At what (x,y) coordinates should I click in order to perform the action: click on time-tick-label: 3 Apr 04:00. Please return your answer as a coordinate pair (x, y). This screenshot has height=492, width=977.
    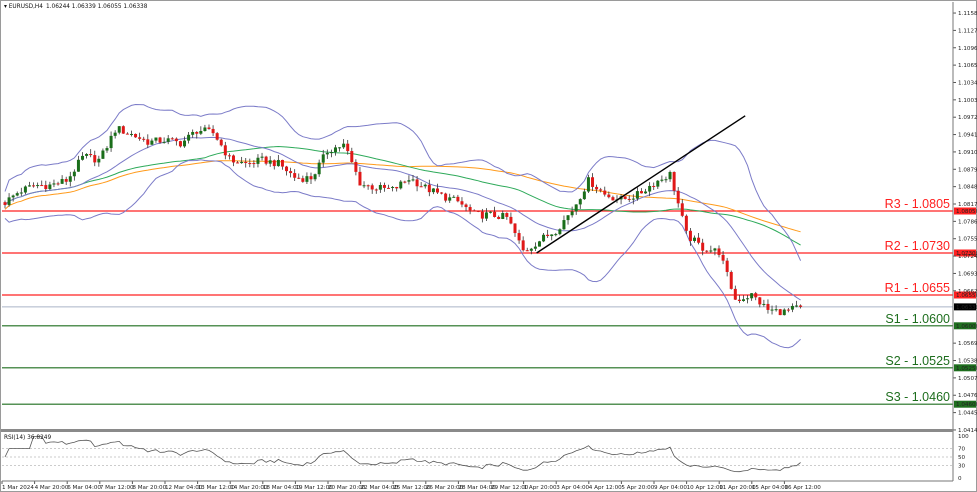
    Looking at the image, I should click on (572, 488).